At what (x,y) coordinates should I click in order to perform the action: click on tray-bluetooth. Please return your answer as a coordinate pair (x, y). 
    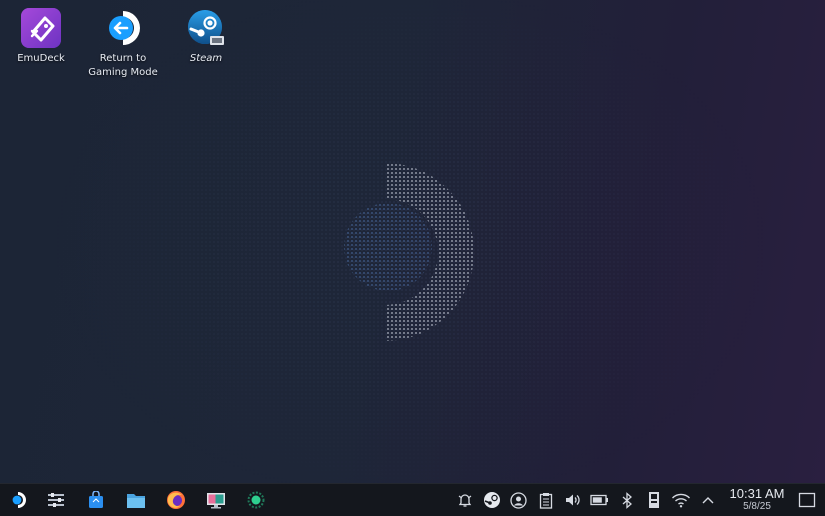
    Looking at the image, I should click on (626, 500).